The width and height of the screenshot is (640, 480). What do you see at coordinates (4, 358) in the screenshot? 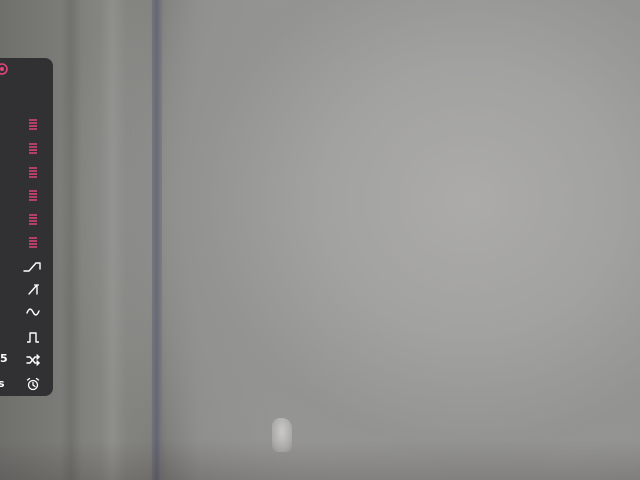
I see `square-wave-value: 5` at bounding box center [4, 358].